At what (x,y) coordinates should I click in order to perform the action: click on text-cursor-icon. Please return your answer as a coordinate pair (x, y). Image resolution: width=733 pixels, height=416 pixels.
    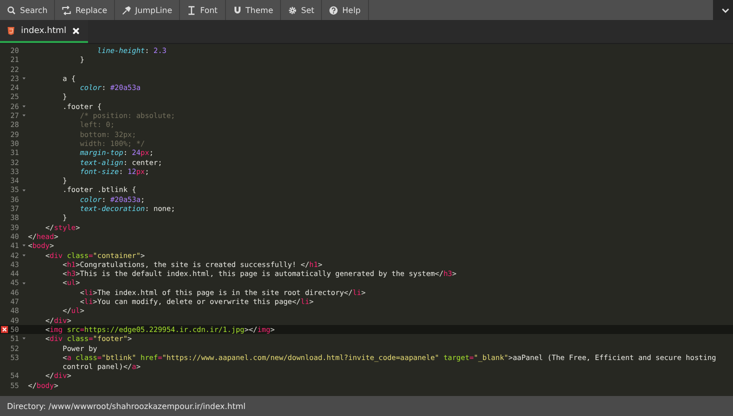
    Looking at the image, I should click on (191, 10).